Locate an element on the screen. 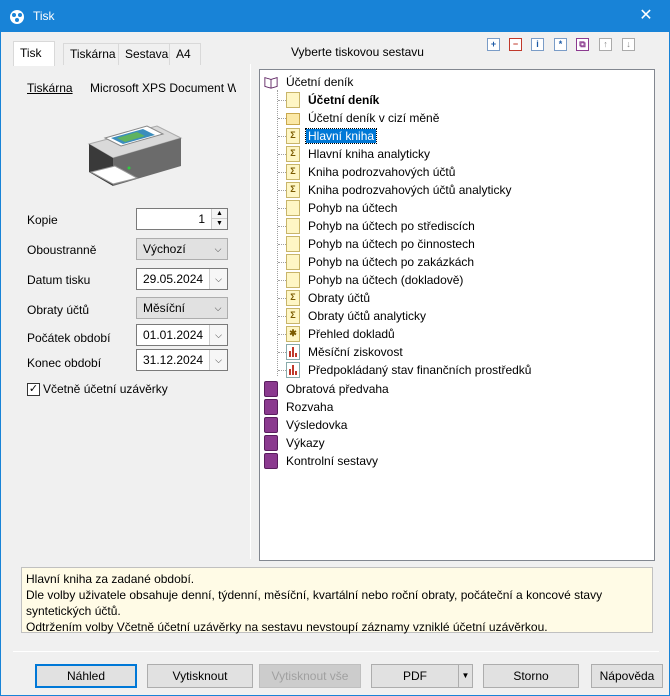  printer-name: Microsoft XPS Document Writer is located at coordinates (163, 88).